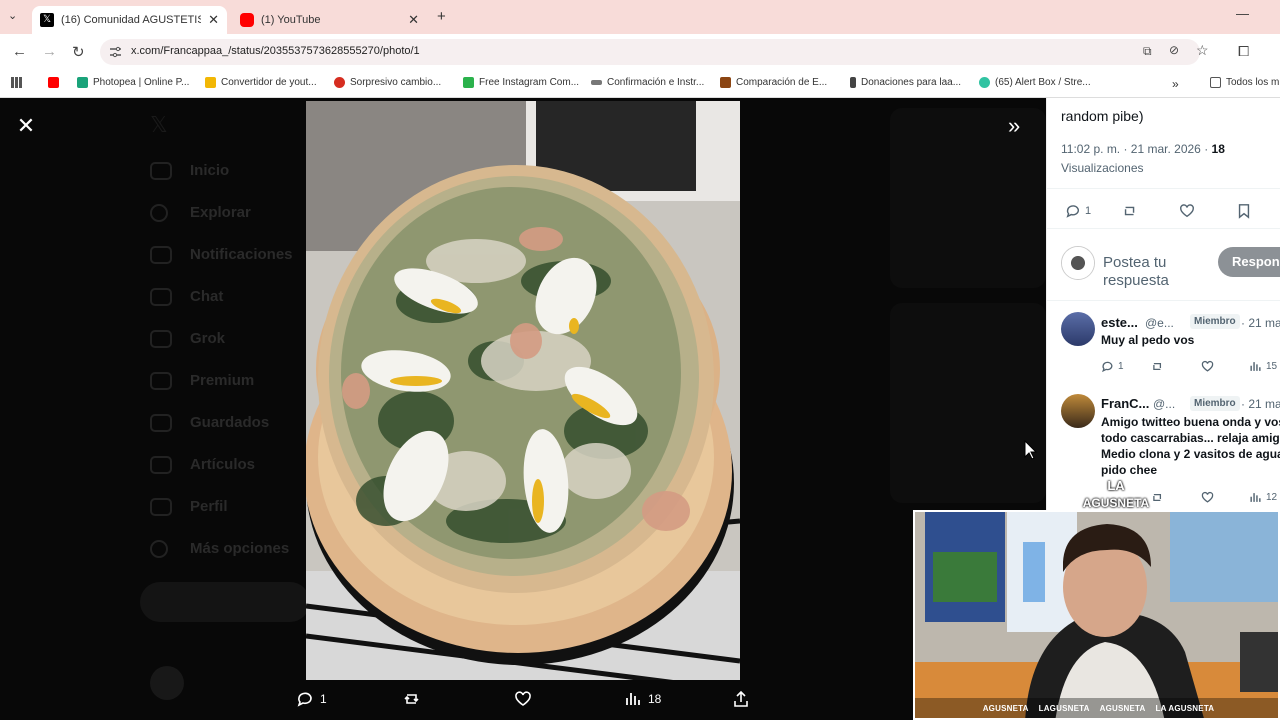 The width and height of the screenshot is (1280, 720). What do you see at coordinates (1096, 615) in the screenshot?
I see `webcam-overlay: AGUSNETA LAGUSNETA AGUSNETA LA AGUSNETA` at bounding box center [1096, 615].